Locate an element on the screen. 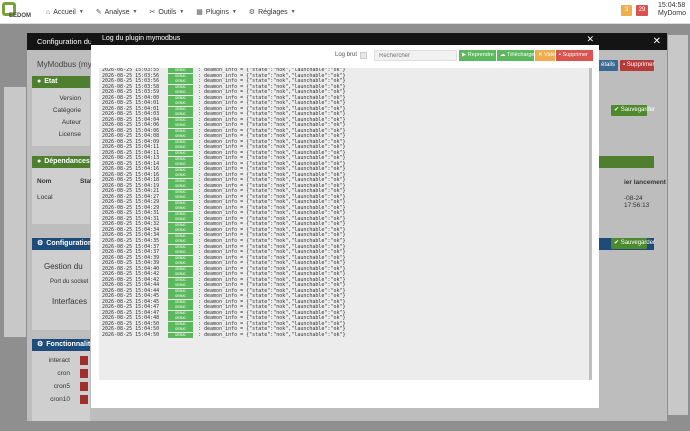 The height and width of the screenshot is (431, 690). log-scrollbar is located at coordinates (590, 224).